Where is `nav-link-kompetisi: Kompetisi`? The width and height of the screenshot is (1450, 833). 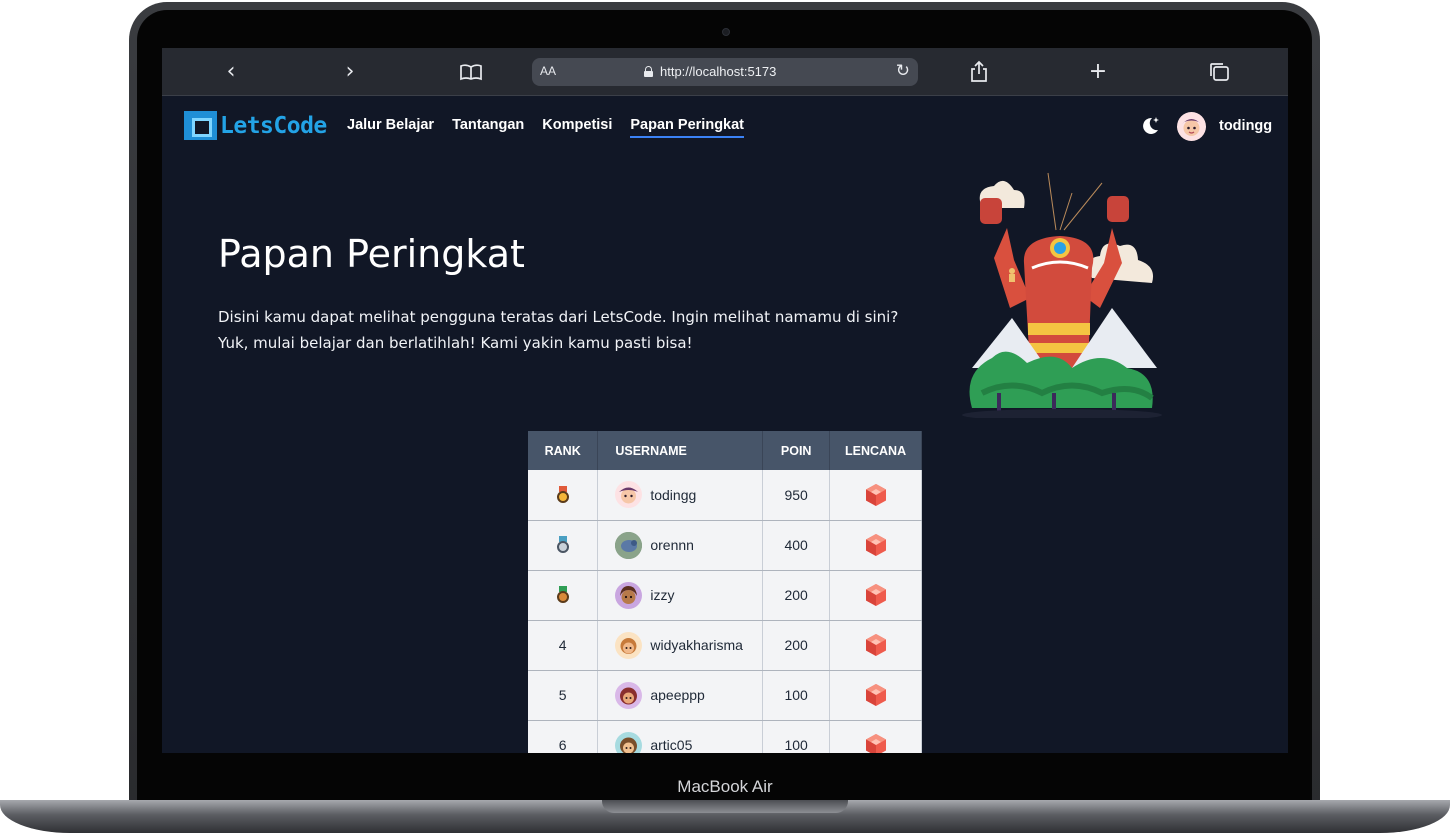
nav-link-kompetisi: Kompetisi is located at coordinates (577, 127).